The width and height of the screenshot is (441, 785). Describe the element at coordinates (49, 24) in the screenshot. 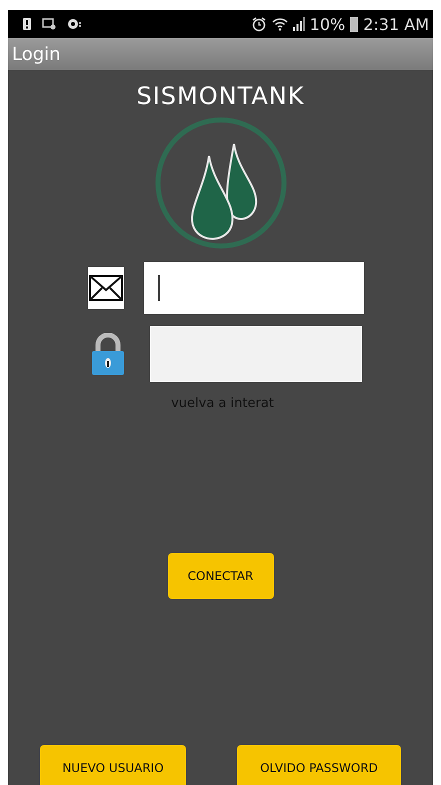

I see `screenshot-icon` at that location.